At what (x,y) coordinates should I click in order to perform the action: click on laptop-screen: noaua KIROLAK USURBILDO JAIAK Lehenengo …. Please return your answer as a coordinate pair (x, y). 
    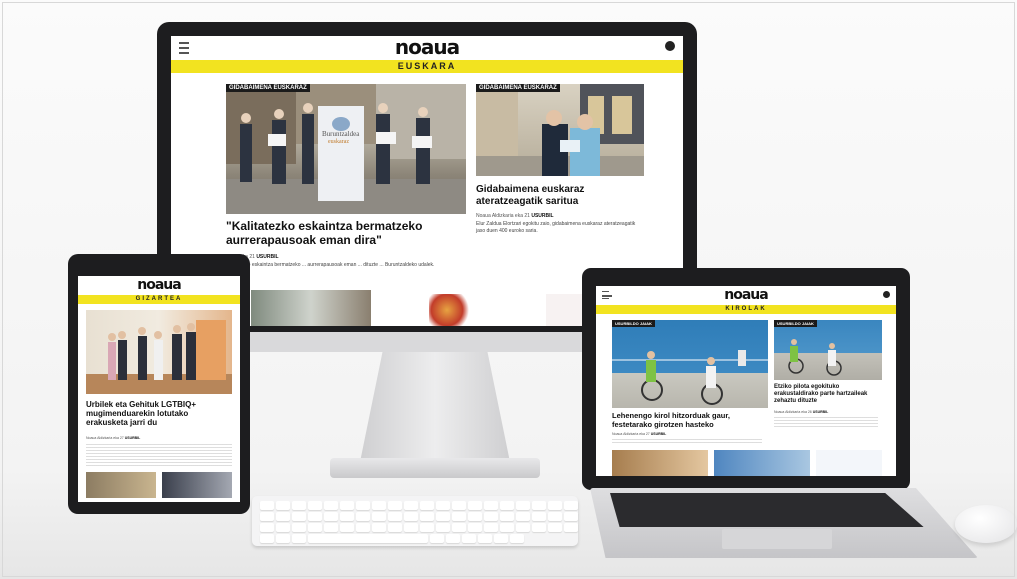
    Looking at the image, I should click on (746, 381).